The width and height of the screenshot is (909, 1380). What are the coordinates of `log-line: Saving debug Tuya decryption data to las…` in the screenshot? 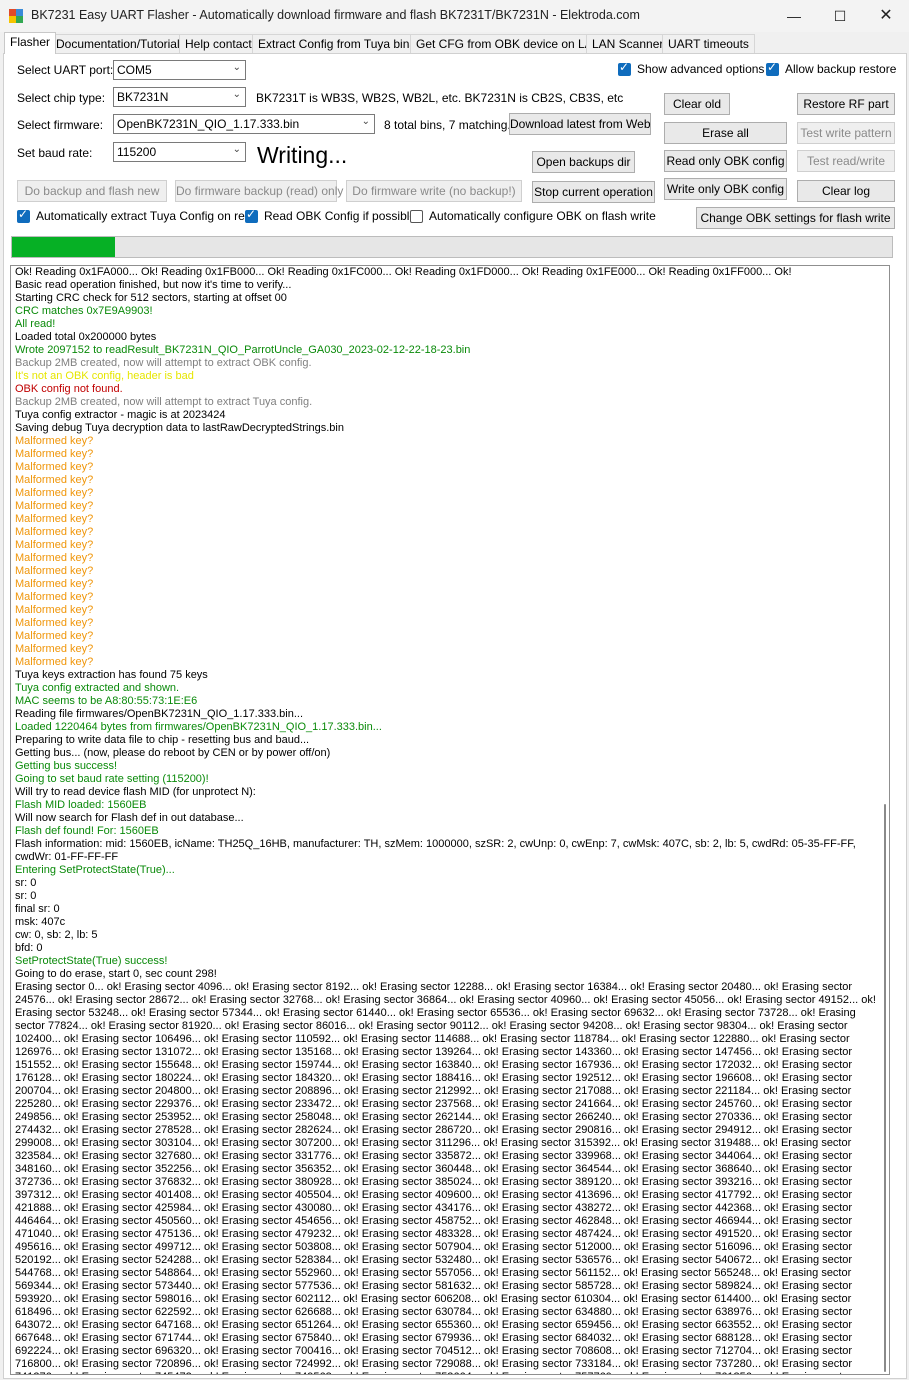 It's located at (179, 428).